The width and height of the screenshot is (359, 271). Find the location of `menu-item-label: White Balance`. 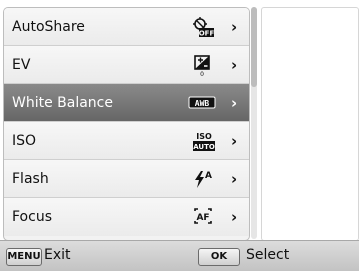

menu-item-label: White Balance is located at coordinates (62, 102).